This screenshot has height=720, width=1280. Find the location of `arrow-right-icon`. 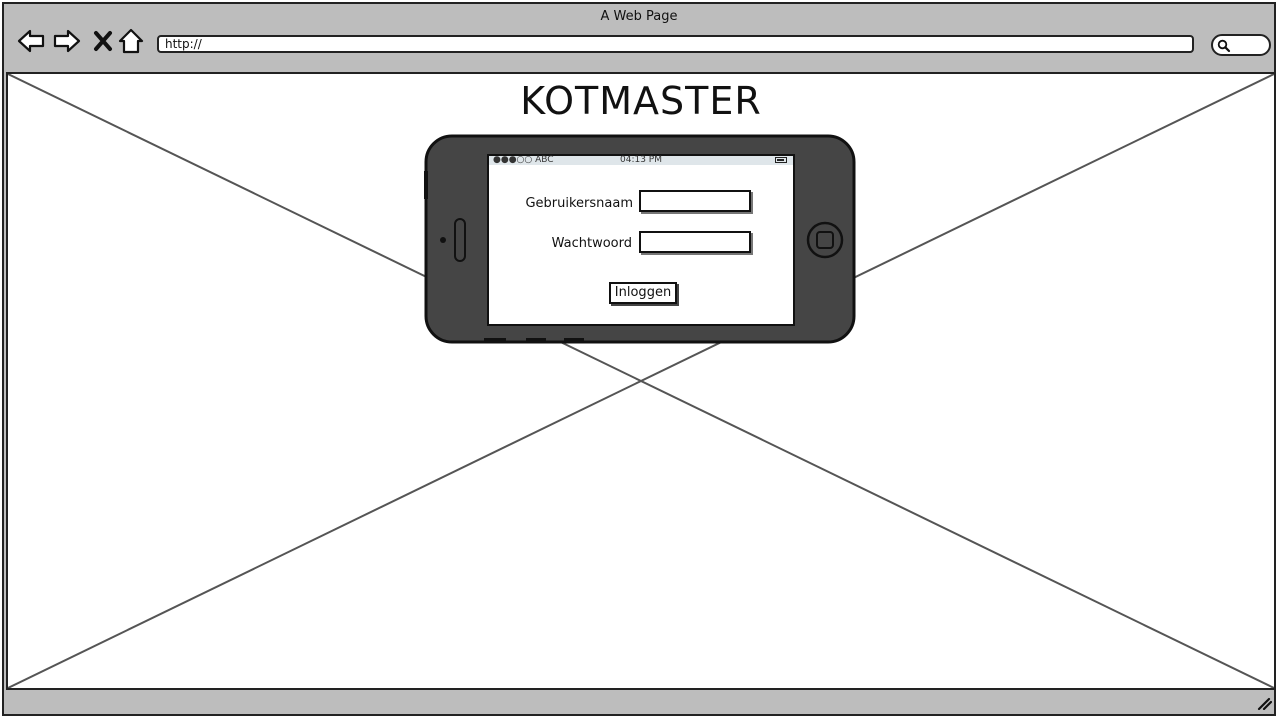

arrow-right-icon is located at coordinates (67, 41).